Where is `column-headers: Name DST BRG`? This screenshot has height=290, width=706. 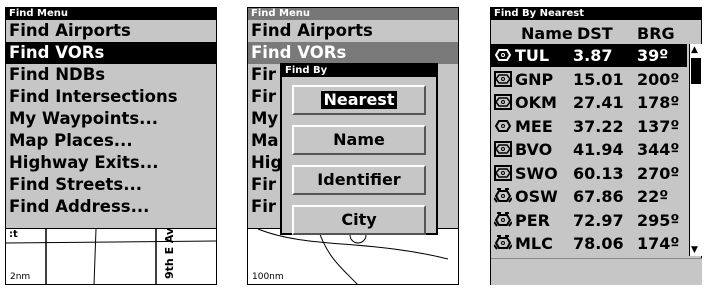
column-headers: Name DST BRG is located at coordinates (589, 33).